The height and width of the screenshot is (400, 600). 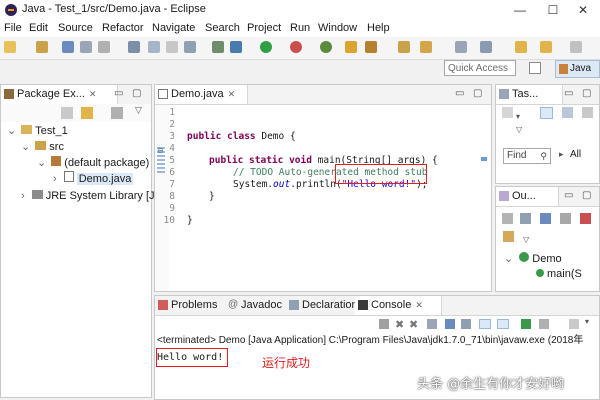 I want to click on external-tools-icon, so click(x=296, y=47).